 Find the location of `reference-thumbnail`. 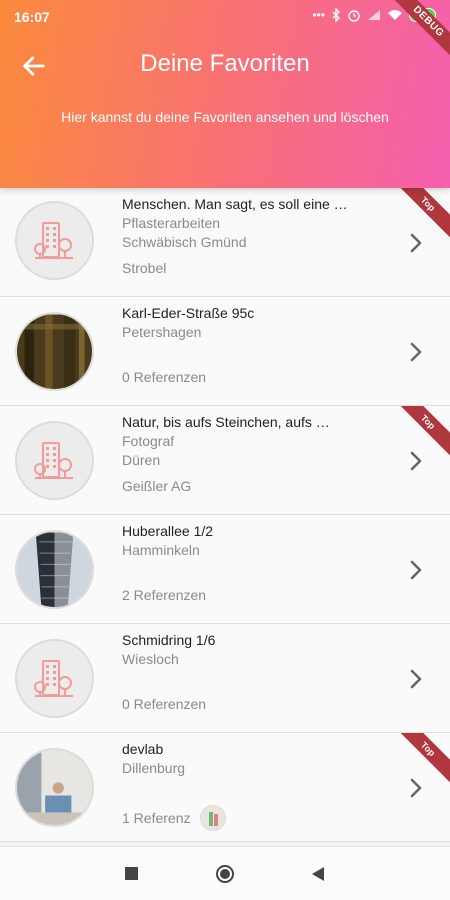

reference-thumbnail is located at coordinates (213, 818).